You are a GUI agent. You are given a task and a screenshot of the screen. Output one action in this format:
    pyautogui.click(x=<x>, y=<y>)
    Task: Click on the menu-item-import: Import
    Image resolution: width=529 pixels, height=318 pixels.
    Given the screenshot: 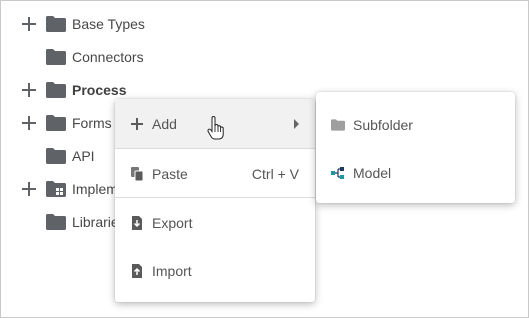 What is the action you would take?
    pyautogui.click(x=215, y=270)
    